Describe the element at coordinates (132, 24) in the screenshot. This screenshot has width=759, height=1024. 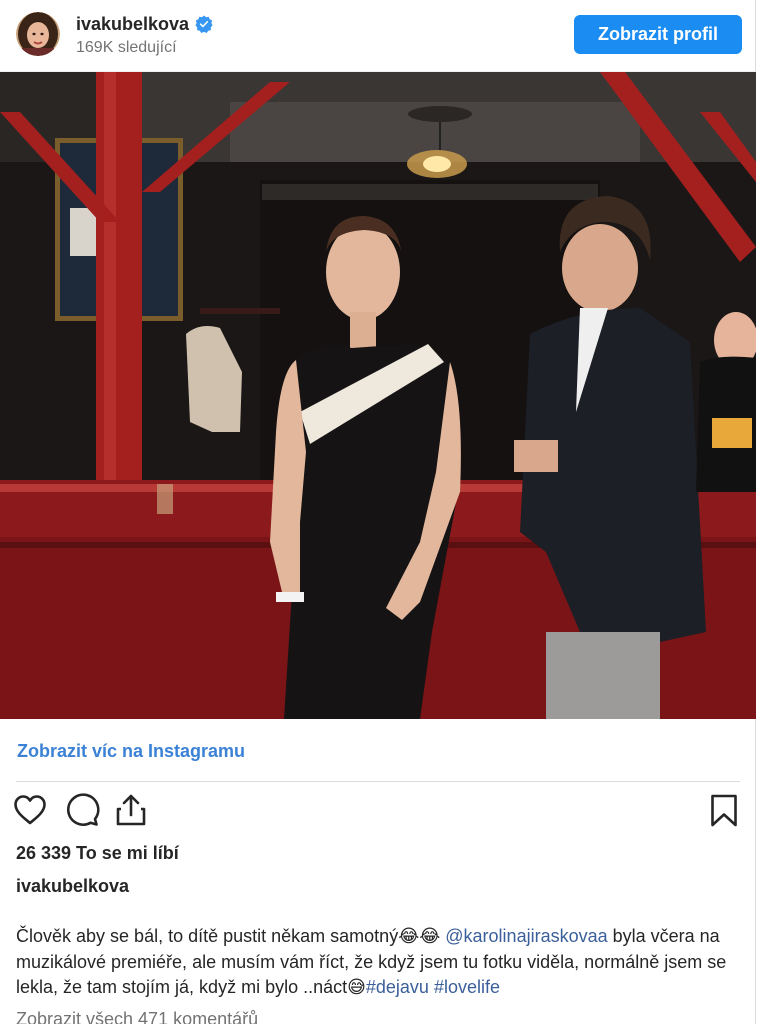
I see `username: ivakubelkova` at that location.